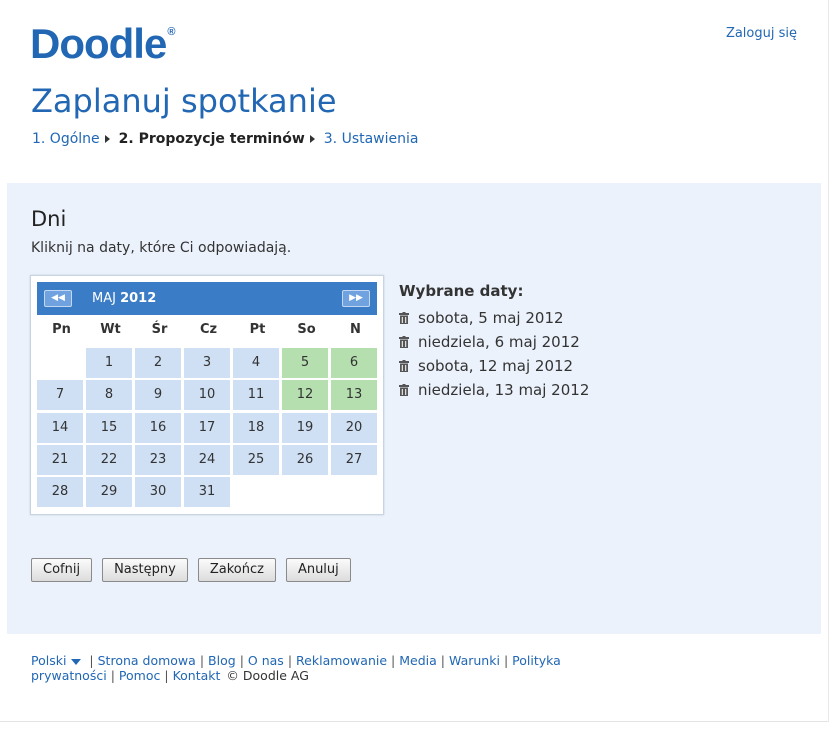 Image resolution: width=829 pixels, height=746 pixels. What do you see at coordinates (256, 460) in the screenshot?
I see `calendar-day: 25` at bounding box center [256, 460].